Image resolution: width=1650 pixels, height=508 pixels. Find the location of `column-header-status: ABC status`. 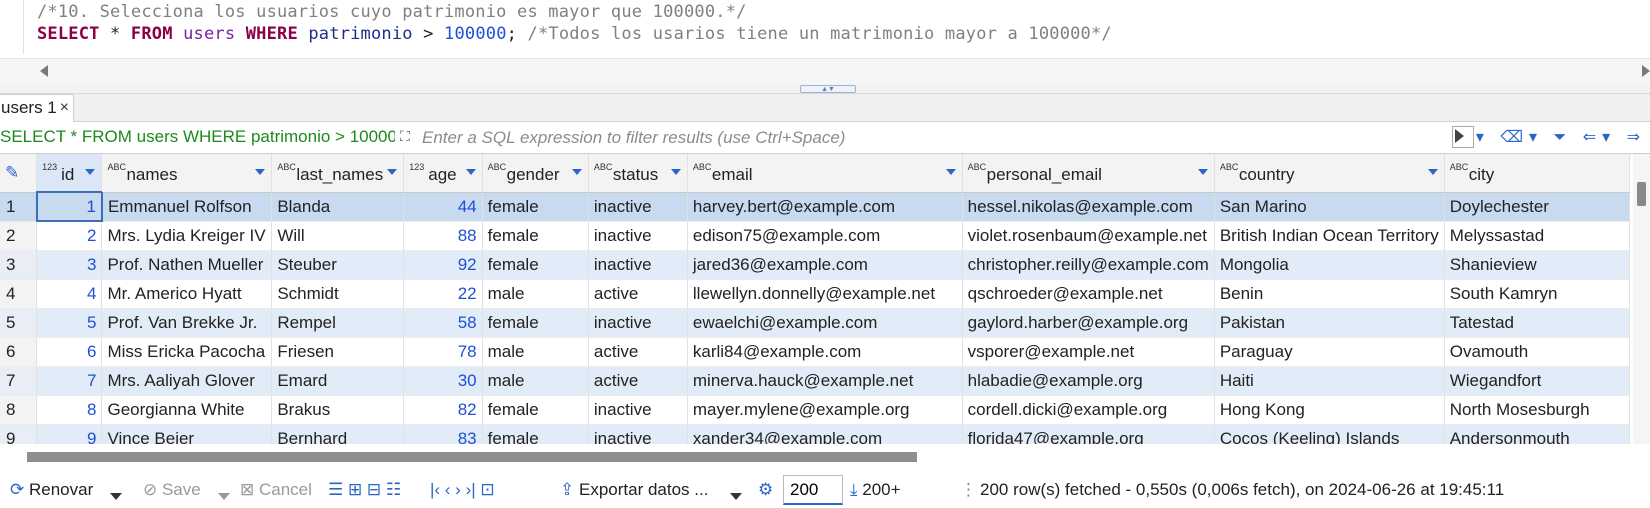

column-header-status: ABC status is located at coordinates (638, 173).